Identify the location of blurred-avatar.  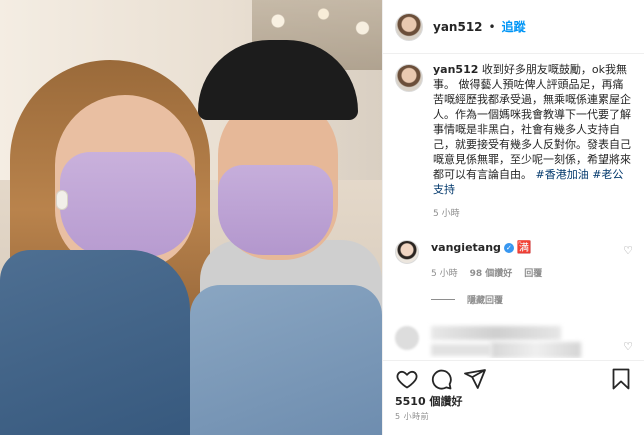
(407, 338).